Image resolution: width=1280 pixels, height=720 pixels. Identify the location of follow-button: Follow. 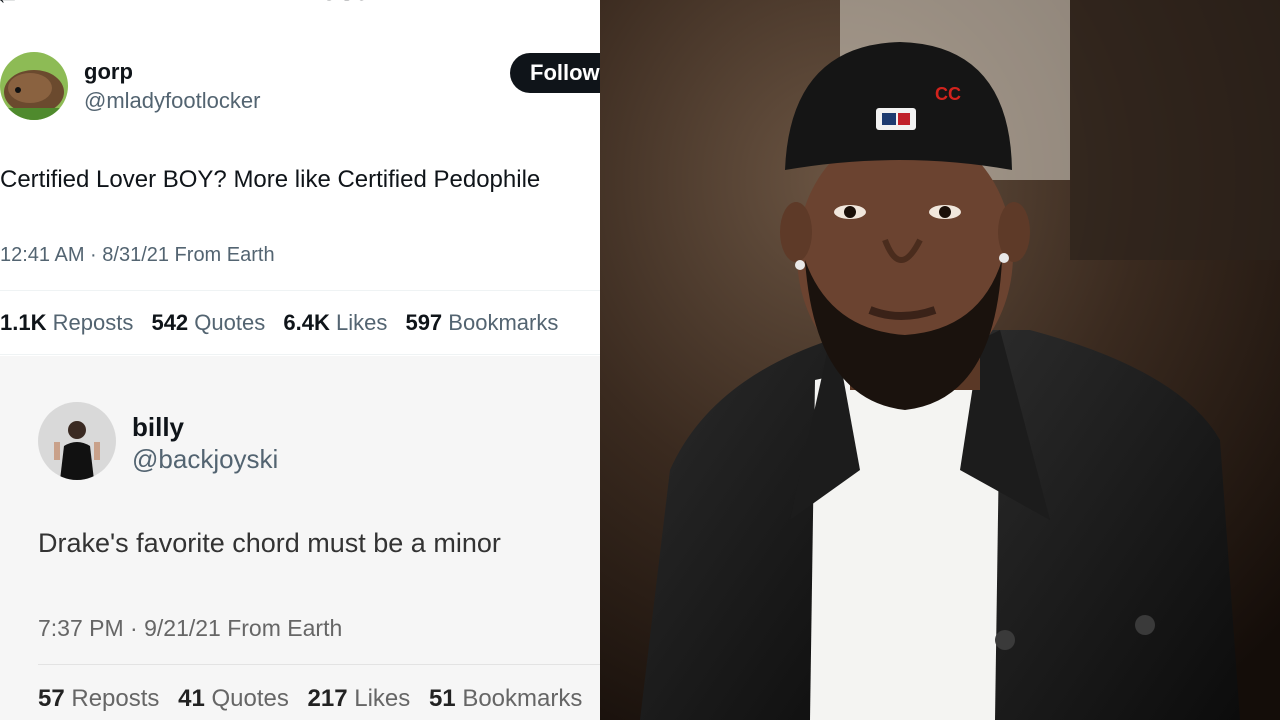
(555, 73).